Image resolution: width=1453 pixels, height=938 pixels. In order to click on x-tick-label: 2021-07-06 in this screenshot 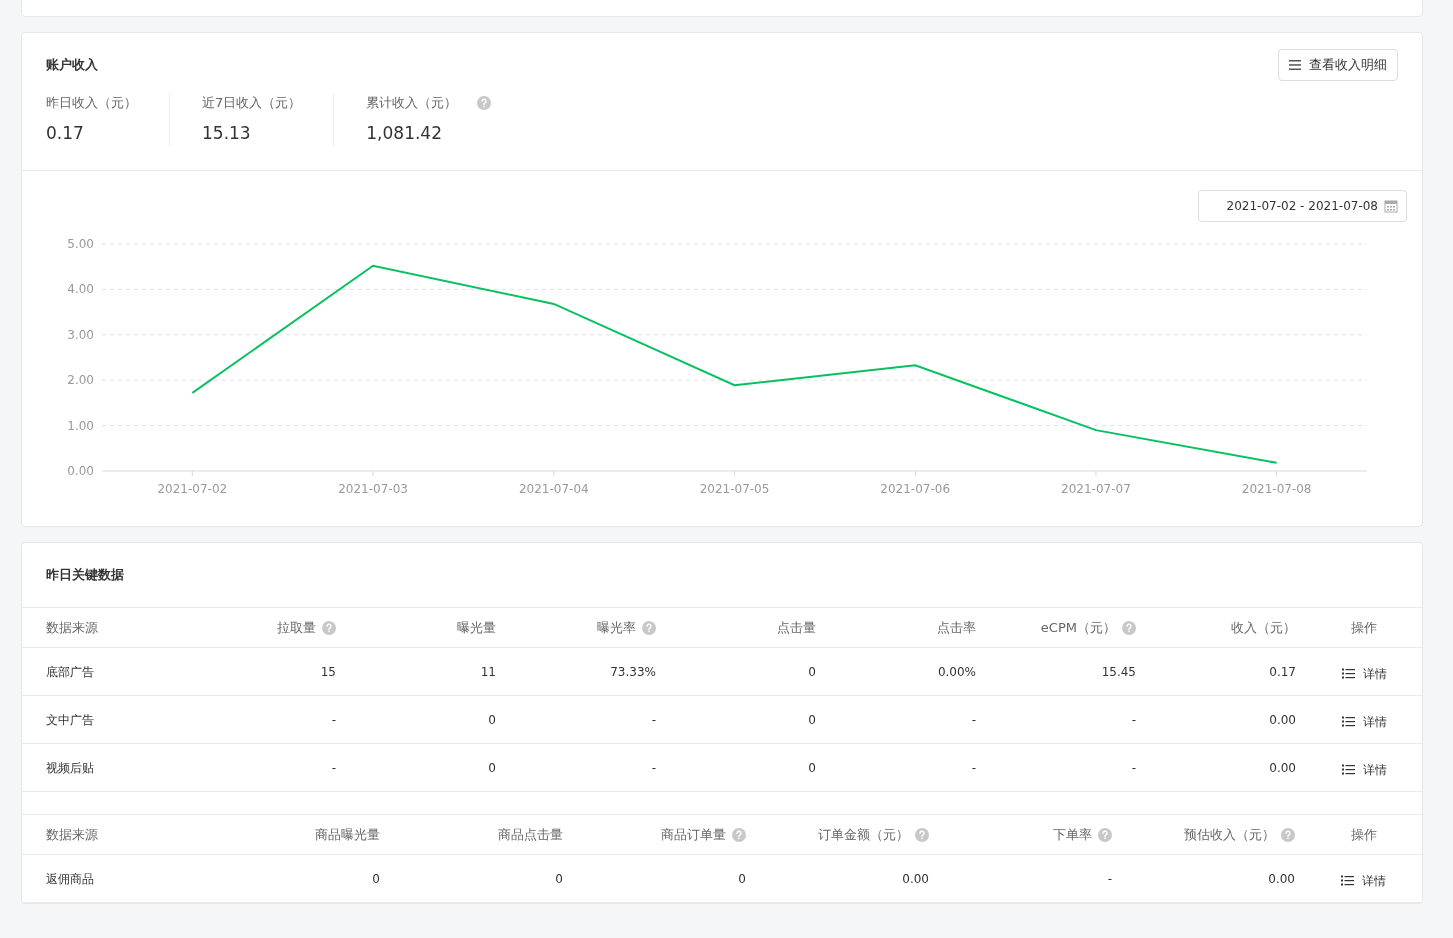, I will do `click(915, 489)`.